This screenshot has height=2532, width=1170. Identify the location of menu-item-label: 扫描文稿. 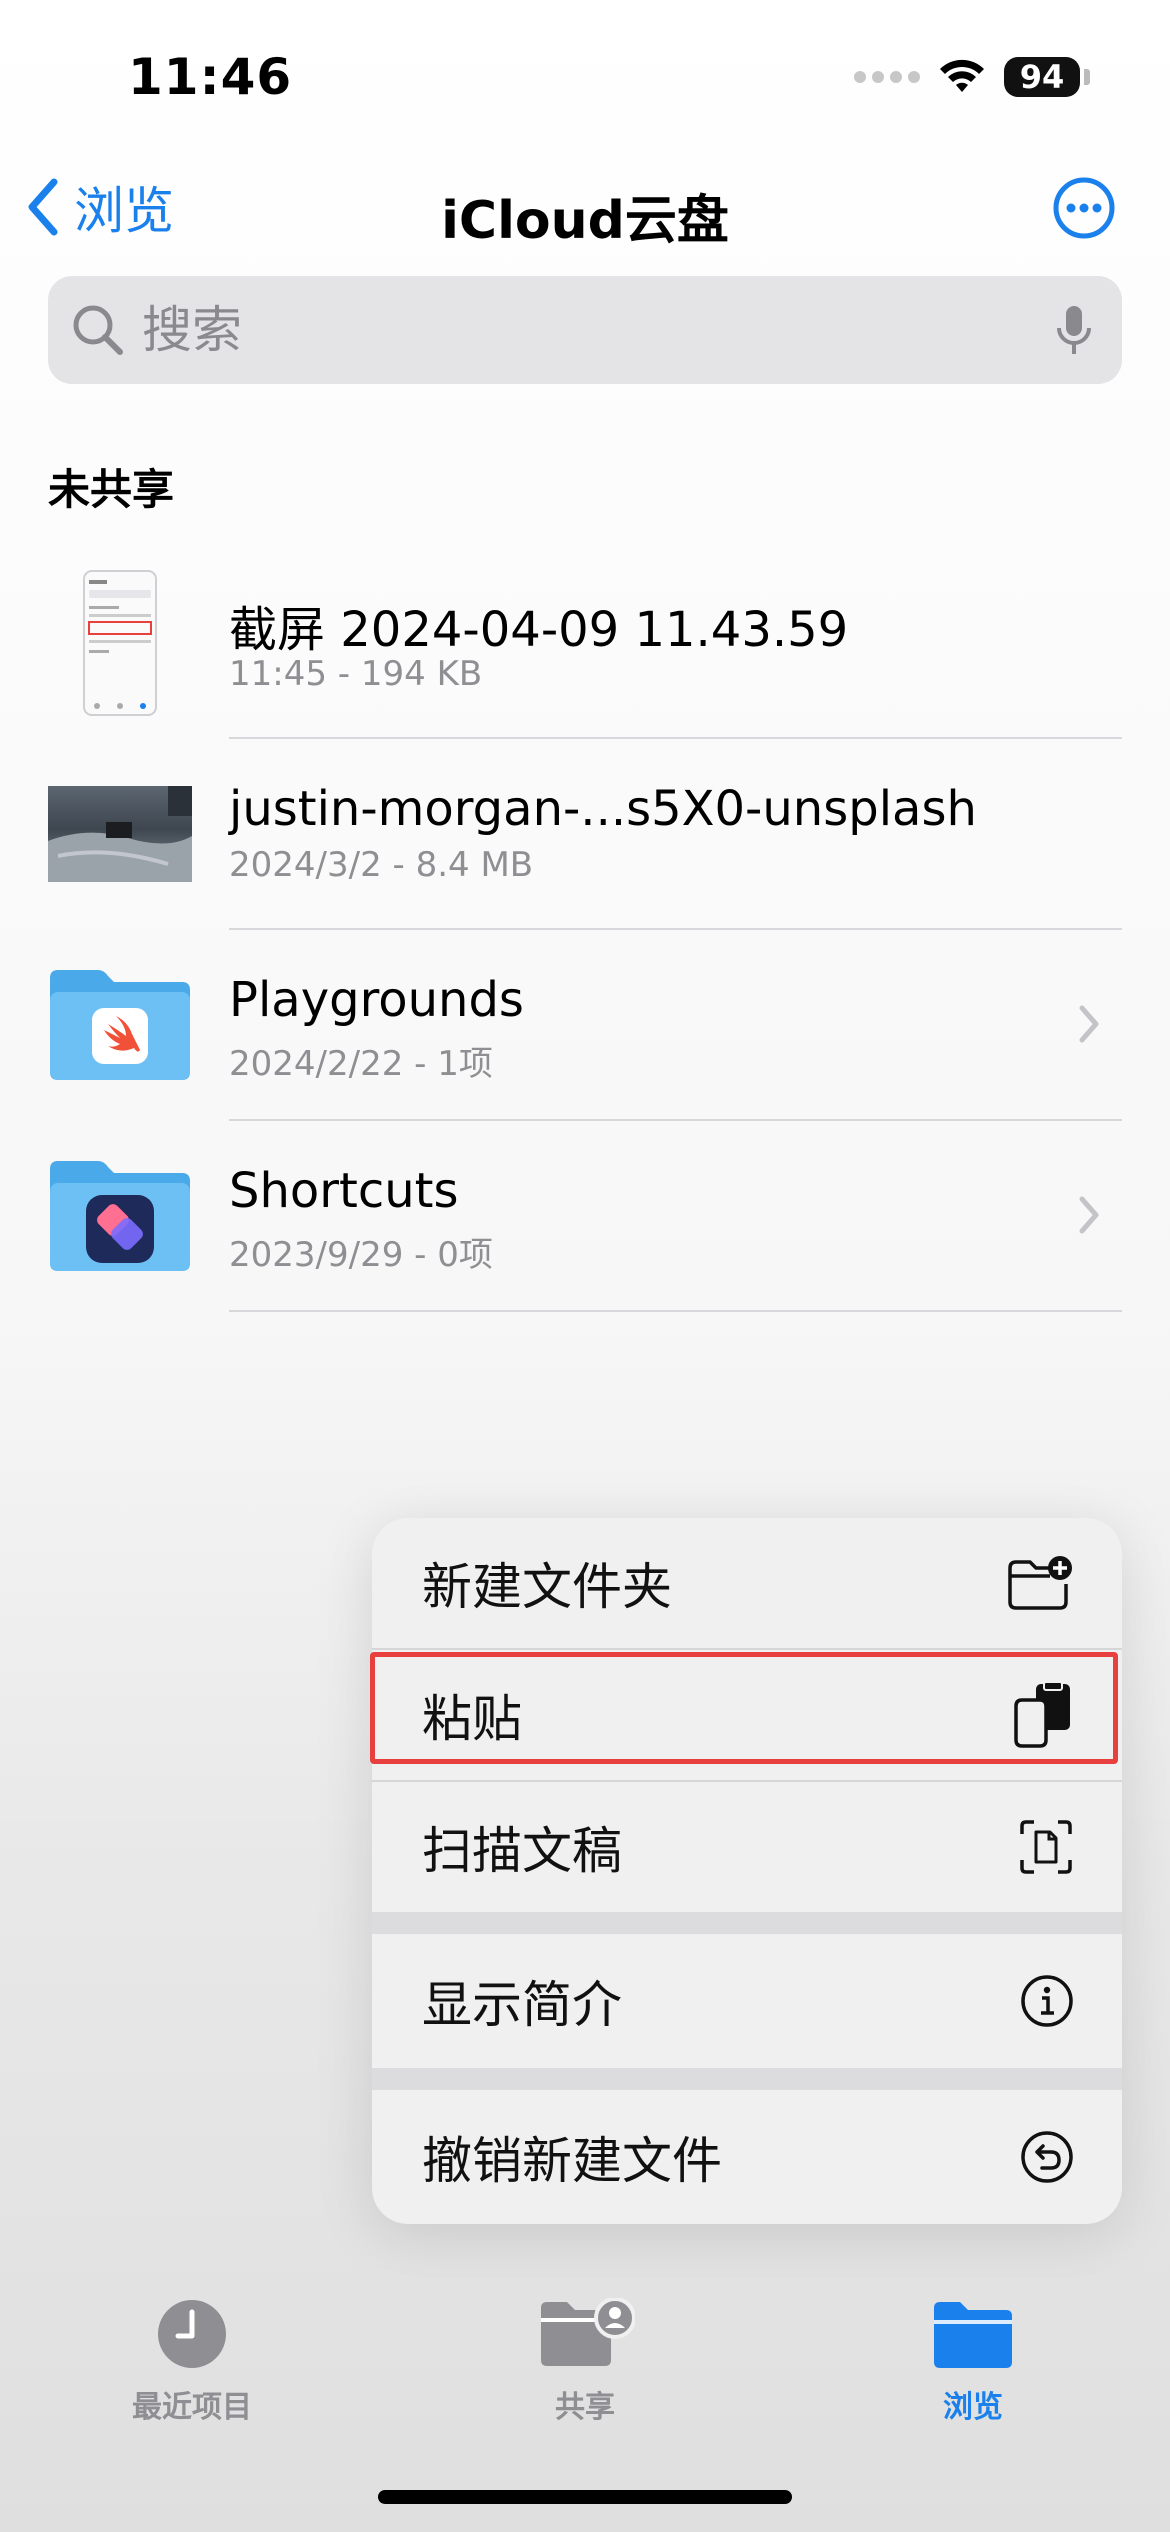
(522, 1851).